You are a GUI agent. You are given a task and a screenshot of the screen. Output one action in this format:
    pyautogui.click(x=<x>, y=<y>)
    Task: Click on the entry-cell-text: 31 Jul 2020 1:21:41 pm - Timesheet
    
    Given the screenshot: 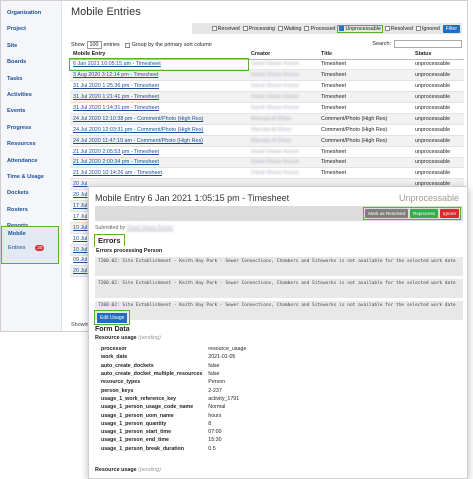 What is the action you would take?
    pyautogui.click(x=116, y=97)
    